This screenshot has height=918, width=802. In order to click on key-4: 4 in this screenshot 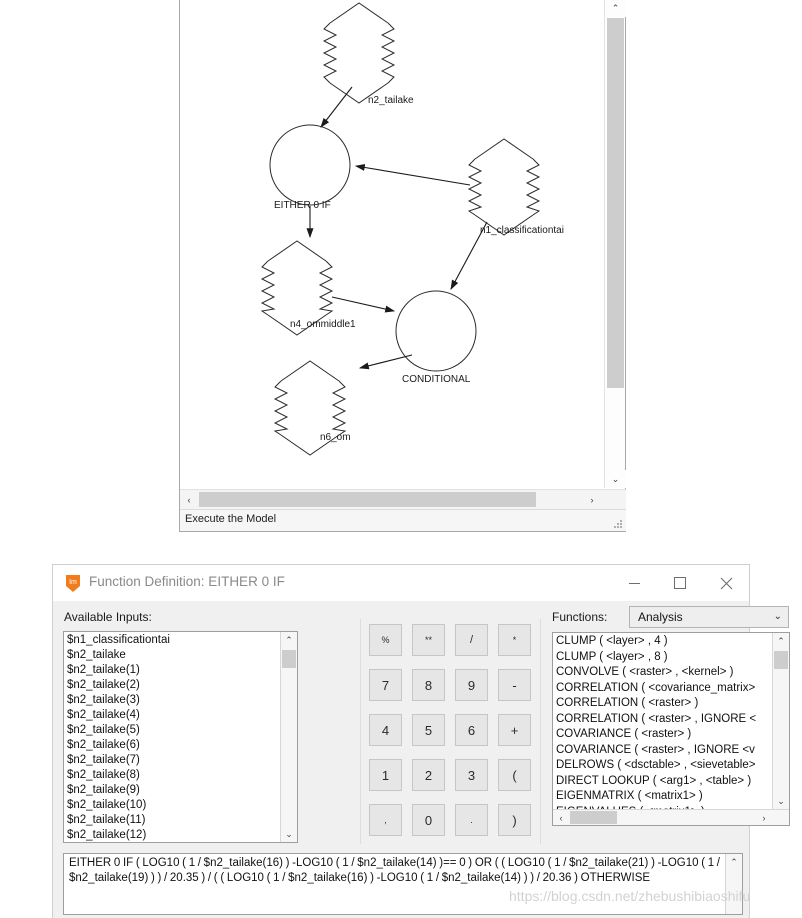, I will do `click(385, 730)`.